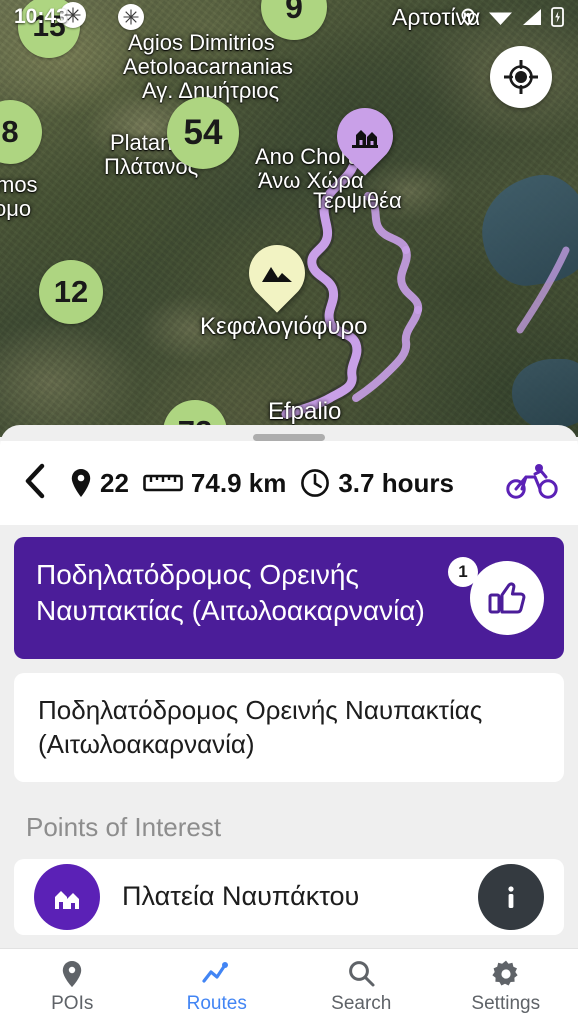 This screenshot has height=1024, width=578. I want to click on map-cluster-marker: 54, so click(203, 133).